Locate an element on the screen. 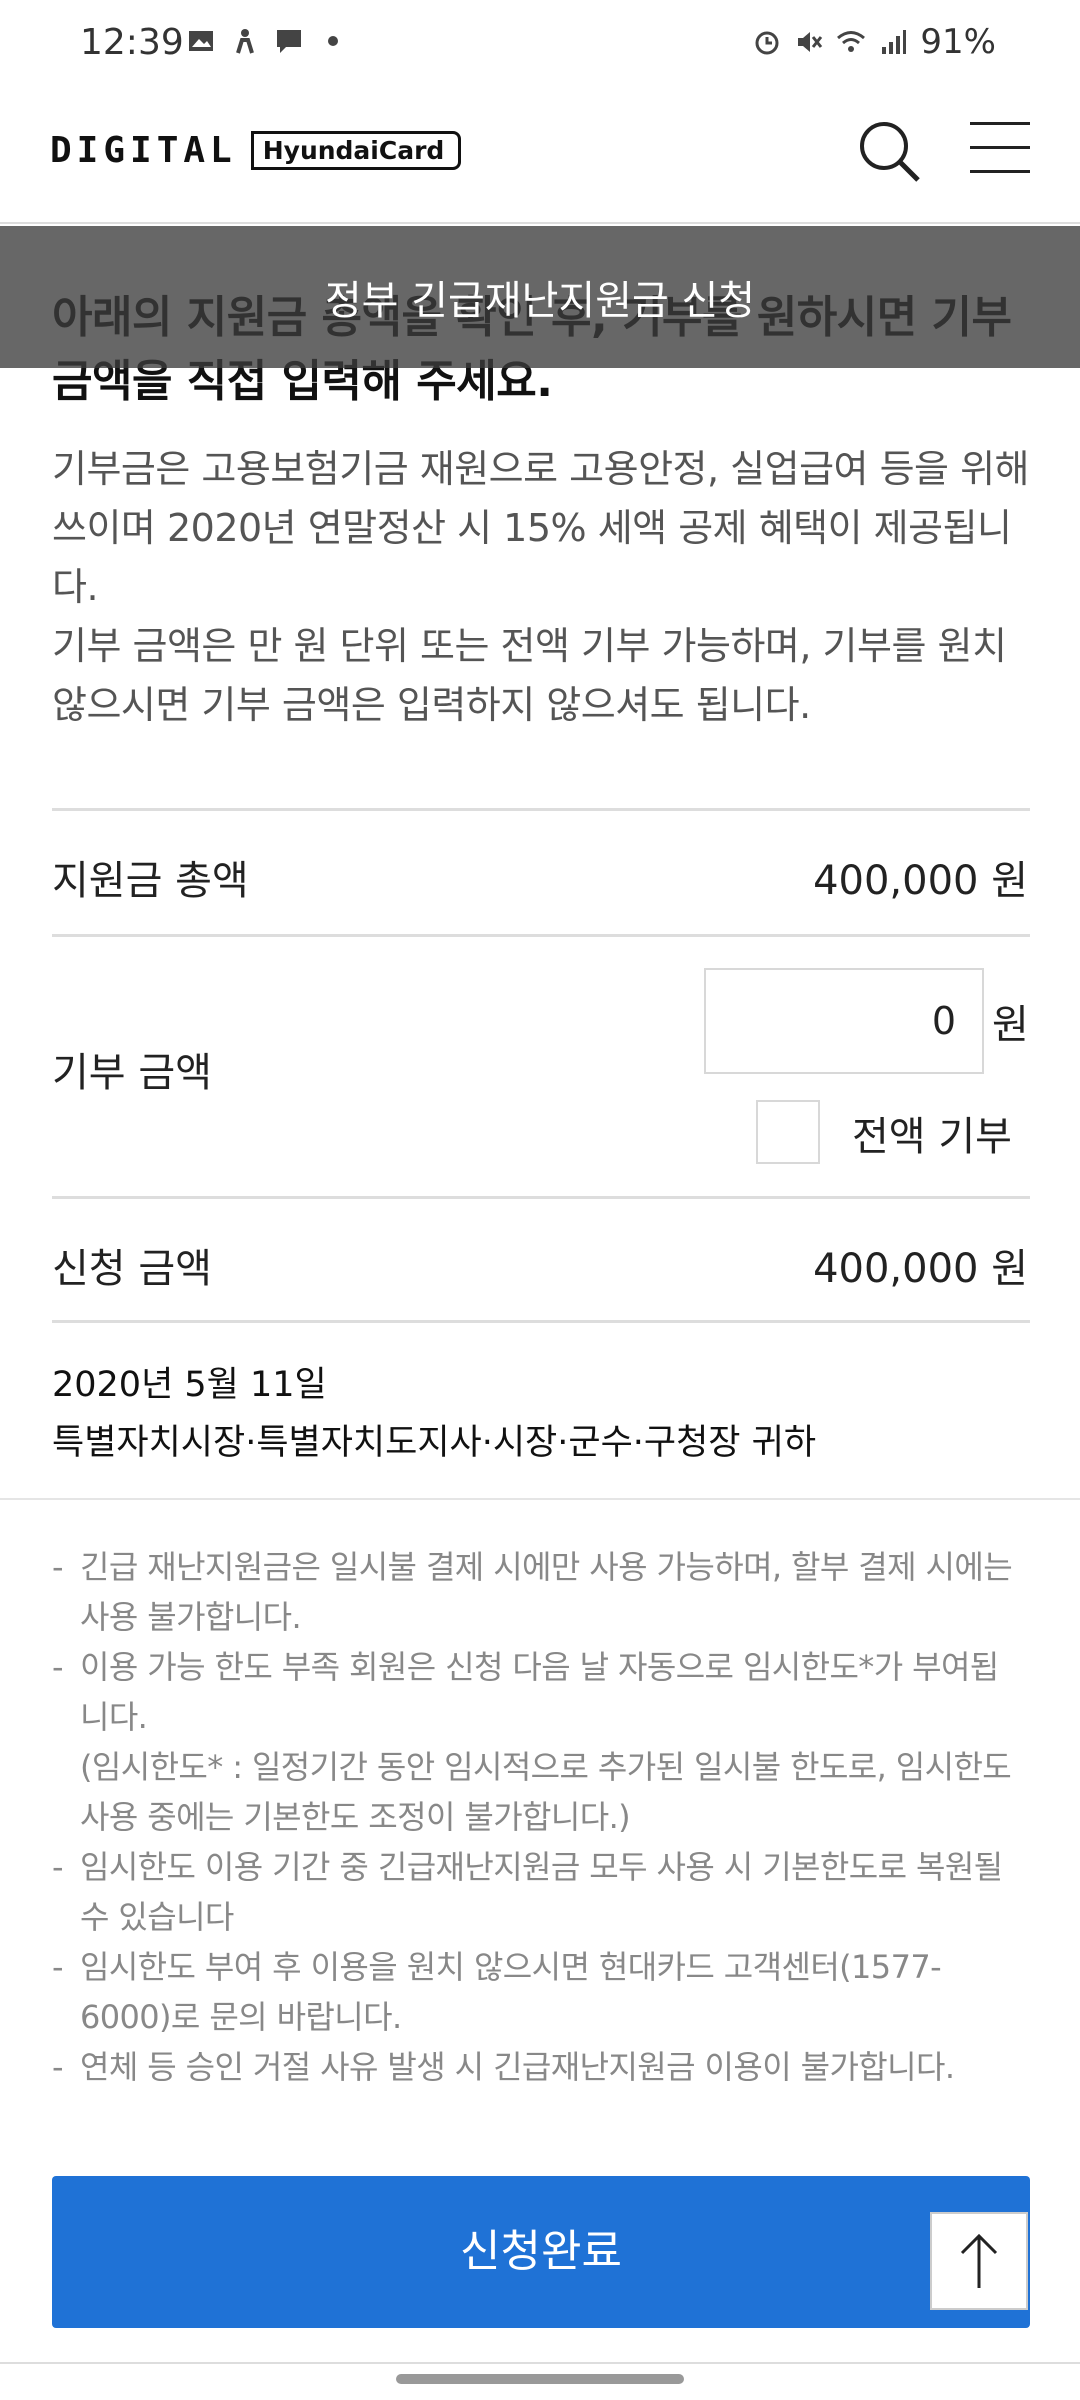 This screenshot has height=2400, width=1080. hyundai-card-logo: DIGITAL HyundaiCard is located at coordinates (256, 150).